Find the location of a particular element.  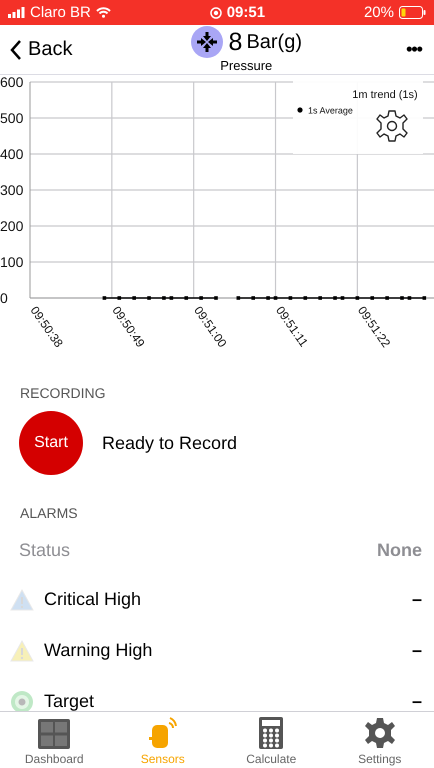

settings-icon is located at coordinates (392, 126).